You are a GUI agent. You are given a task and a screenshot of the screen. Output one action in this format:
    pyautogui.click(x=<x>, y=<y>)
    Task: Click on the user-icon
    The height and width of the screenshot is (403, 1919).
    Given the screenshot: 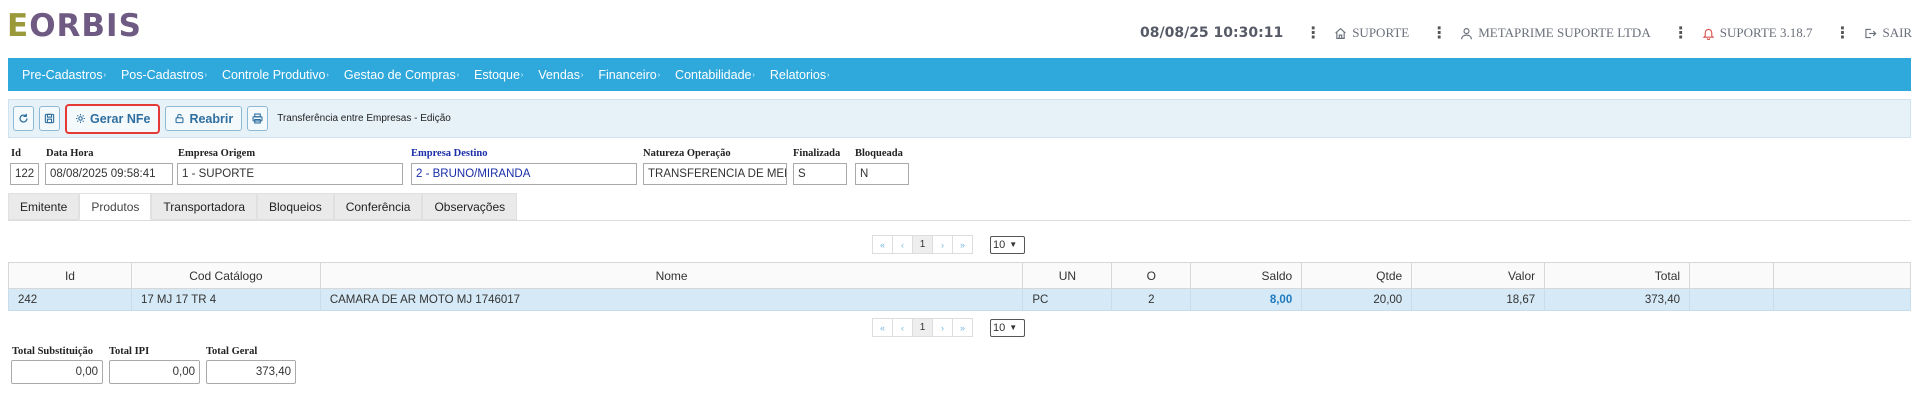 What is the action you would take?
    pyautogui.click(x=1467, y=33)
    